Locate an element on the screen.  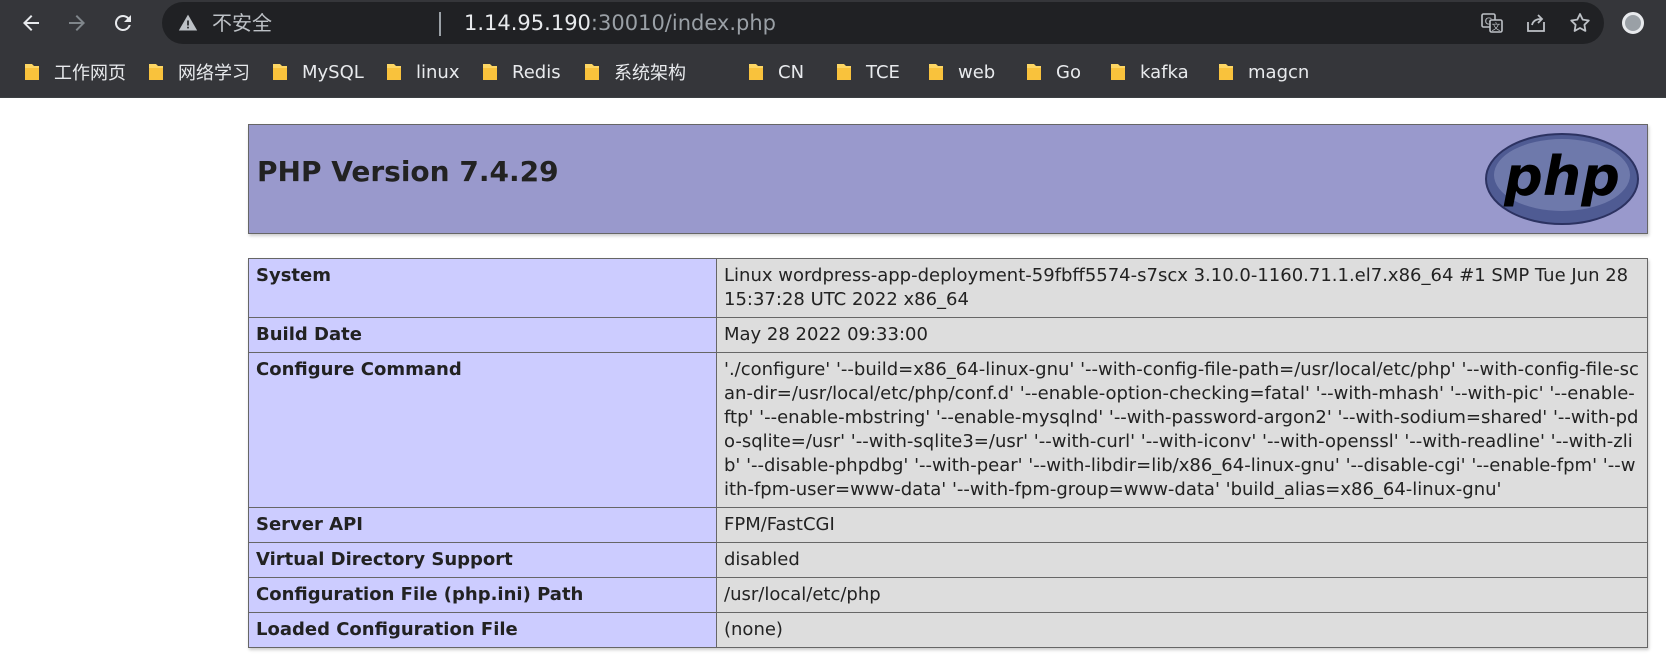
back-button is located at coordinates (31, 23).